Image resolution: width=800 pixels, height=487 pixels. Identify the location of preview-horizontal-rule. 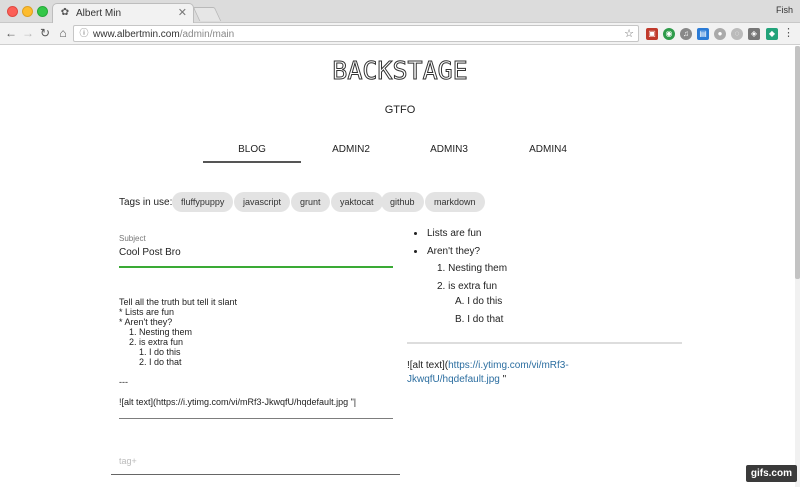
(544, 343).